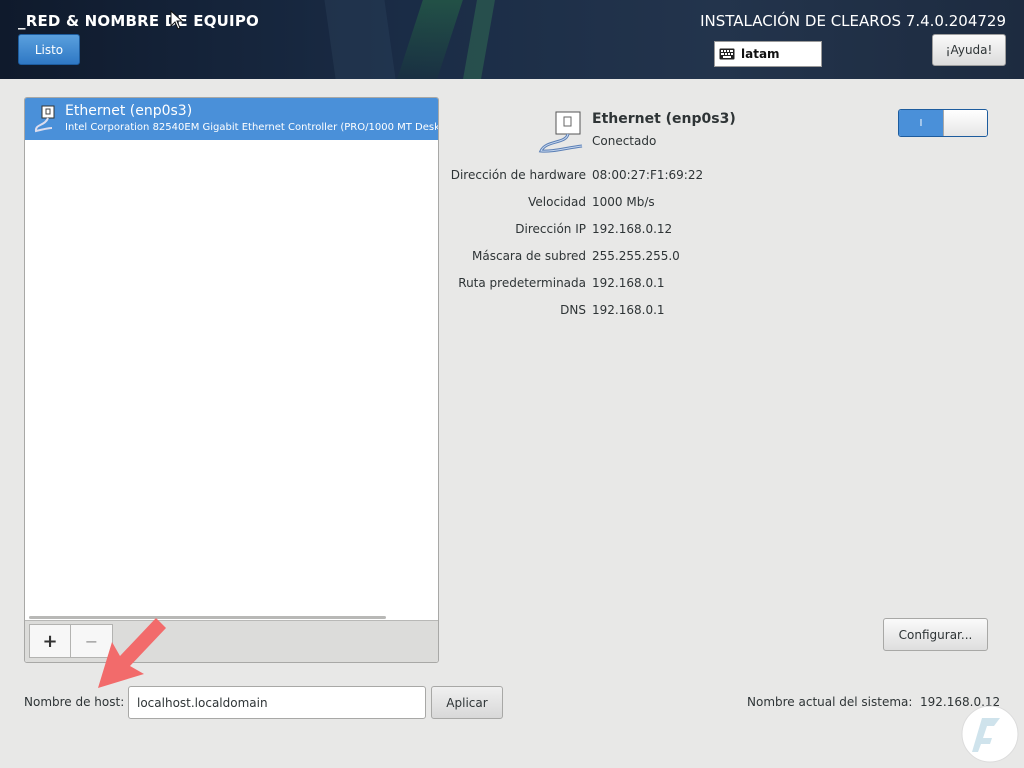  Describe the element at coordinates (664, 119) in the screenshot. I see `device-detail-name: Ethernet (enp0s3)` at that location.